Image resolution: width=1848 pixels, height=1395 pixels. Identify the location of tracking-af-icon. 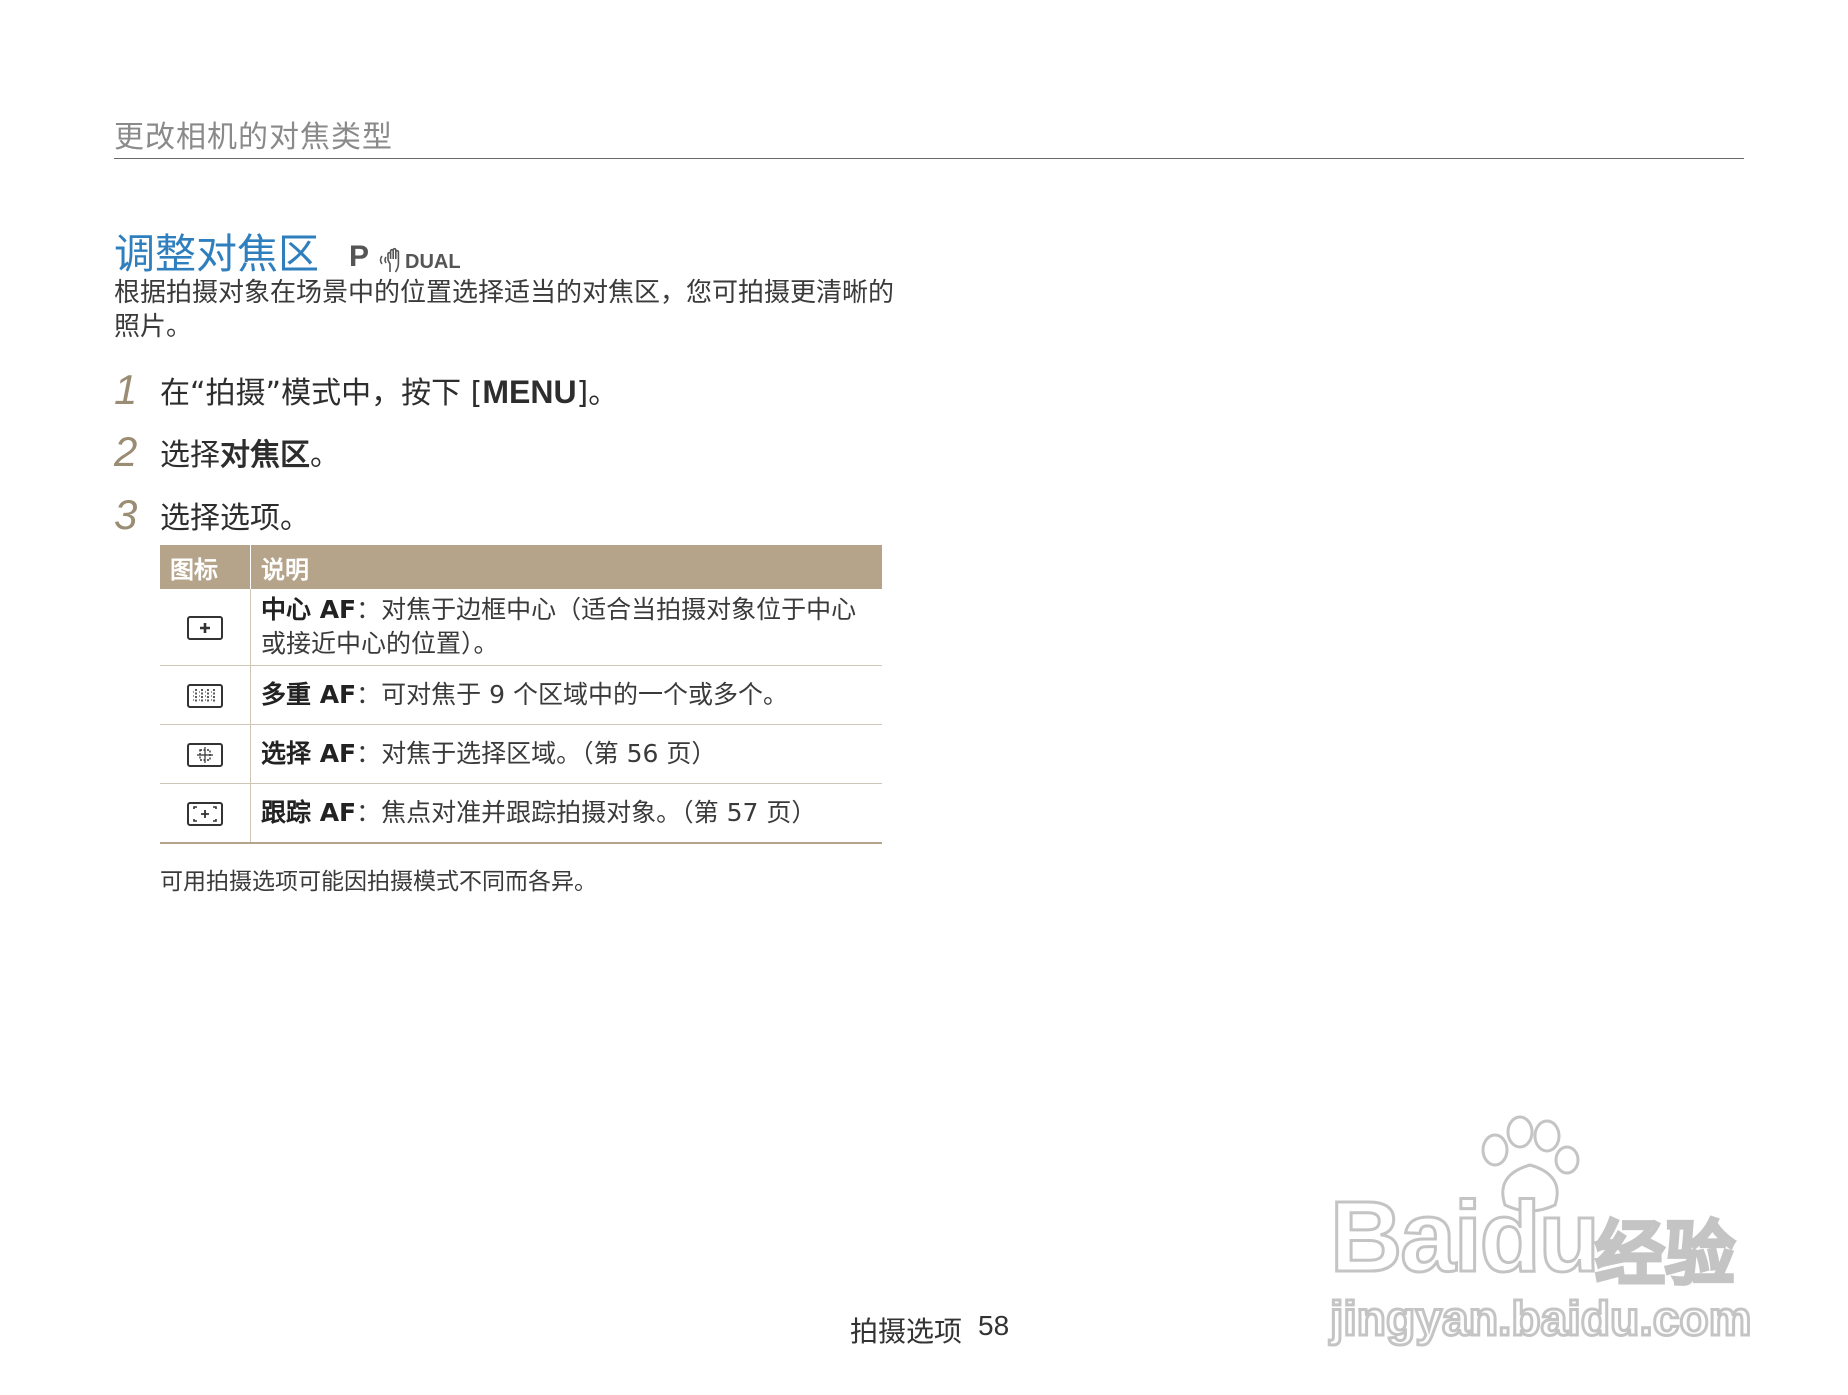
(205, 814).